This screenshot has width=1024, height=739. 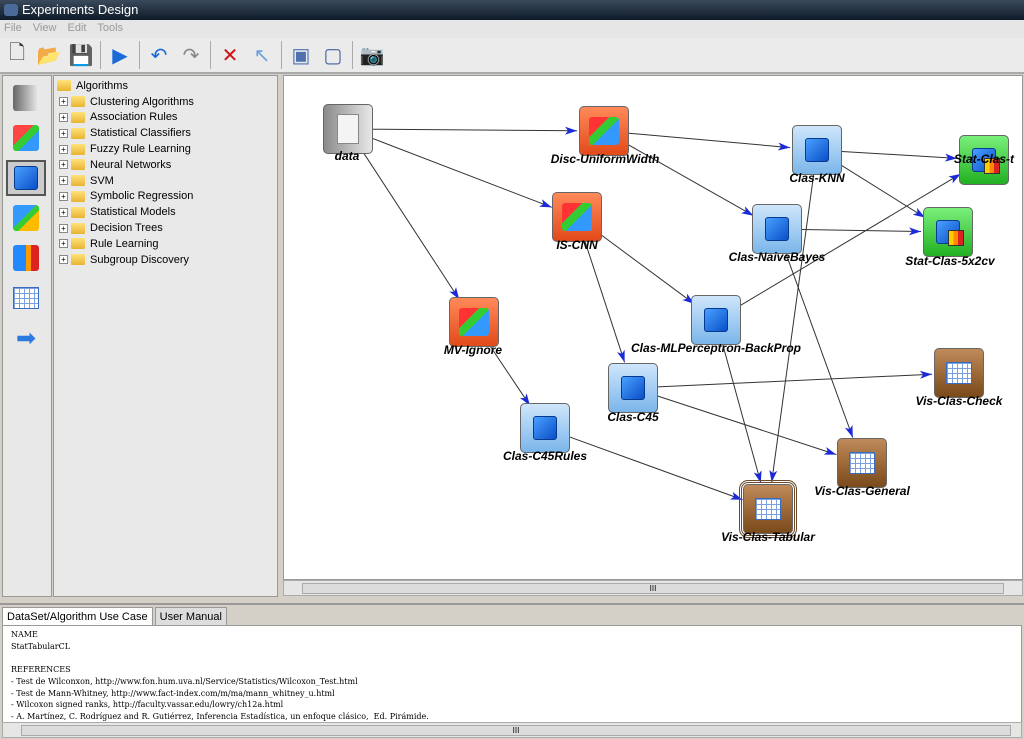 I want to click on new-button: 🗋, so click(x=17, y=55).